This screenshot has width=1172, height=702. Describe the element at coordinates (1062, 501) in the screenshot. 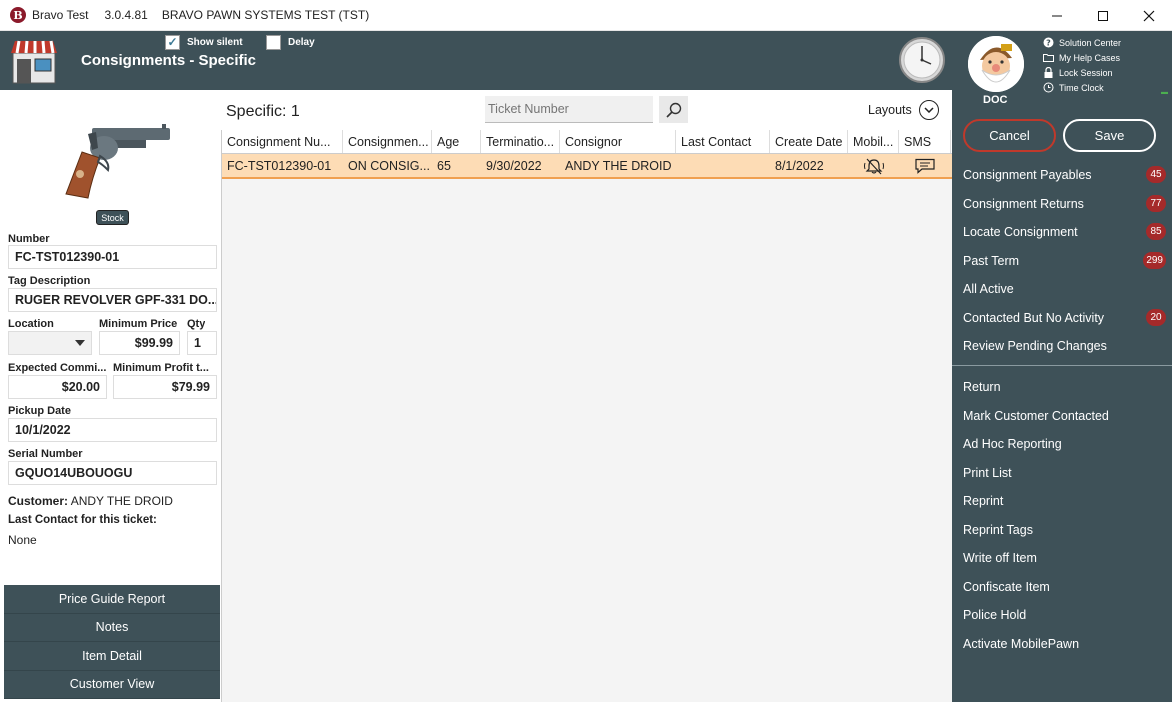

I see `task-reprint: Reprint` at that location.